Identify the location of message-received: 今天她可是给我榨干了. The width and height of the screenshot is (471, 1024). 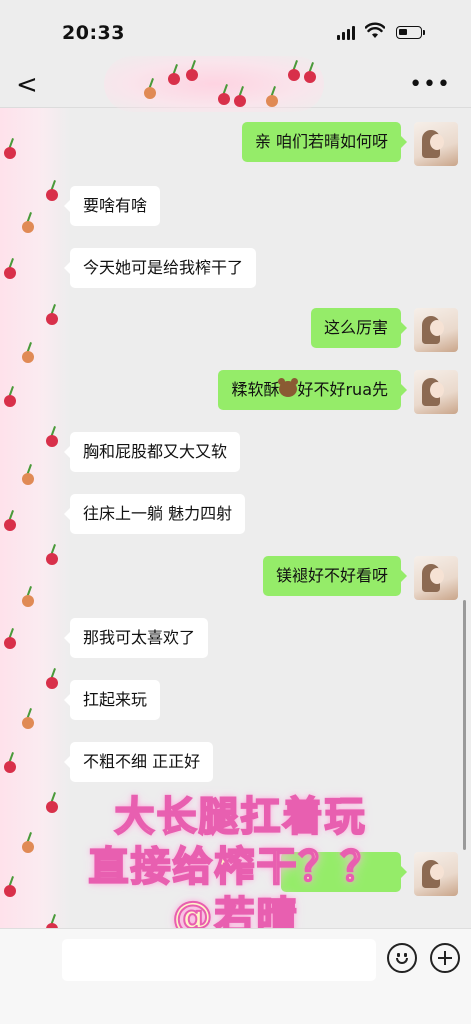
(160, 268).